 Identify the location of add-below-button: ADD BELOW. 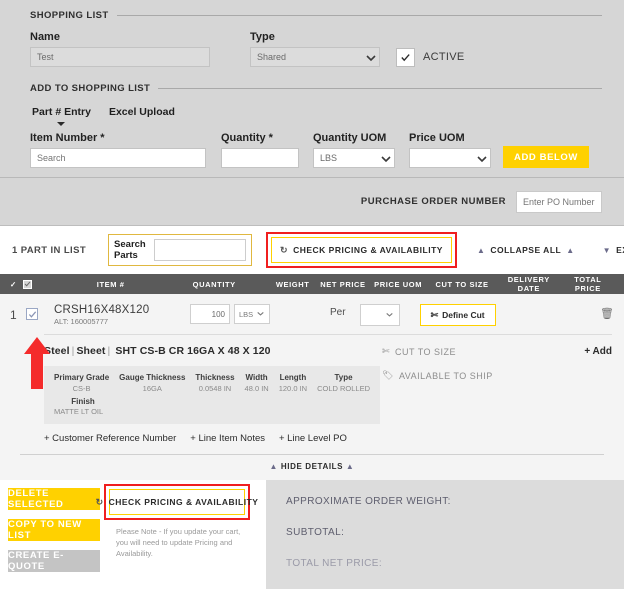
(546, 157).